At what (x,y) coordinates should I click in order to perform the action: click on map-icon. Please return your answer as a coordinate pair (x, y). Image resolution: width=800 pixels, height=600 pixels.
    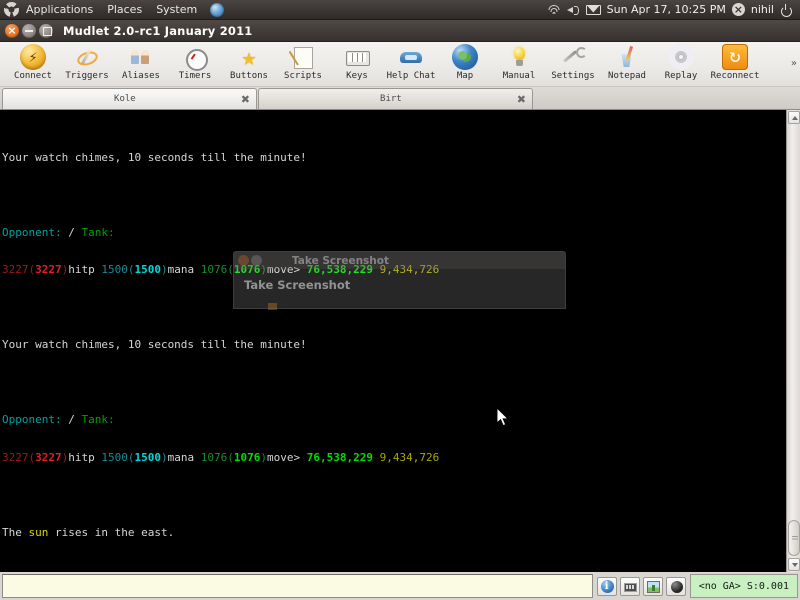
    Looking at the image, I should click on (465, 57).